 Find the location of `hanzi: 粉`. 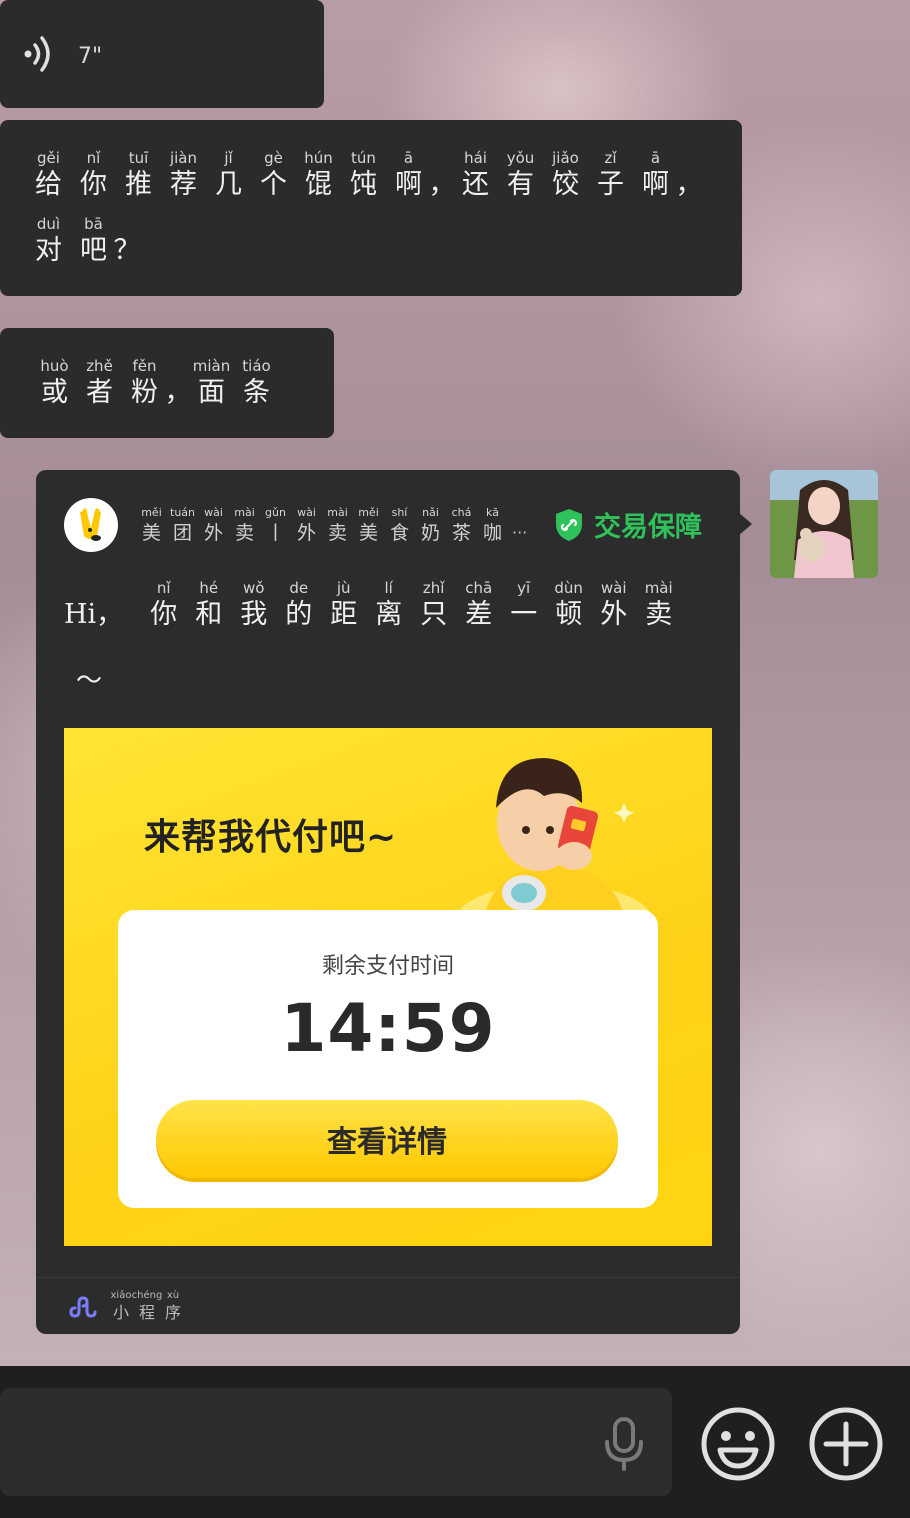

hanzi: 粉 is located at coordinates (144, 392).